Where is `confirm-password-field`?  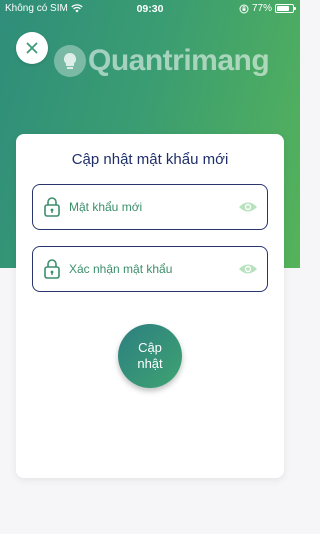
confirm-password-field is located at coordinates (150, 269).